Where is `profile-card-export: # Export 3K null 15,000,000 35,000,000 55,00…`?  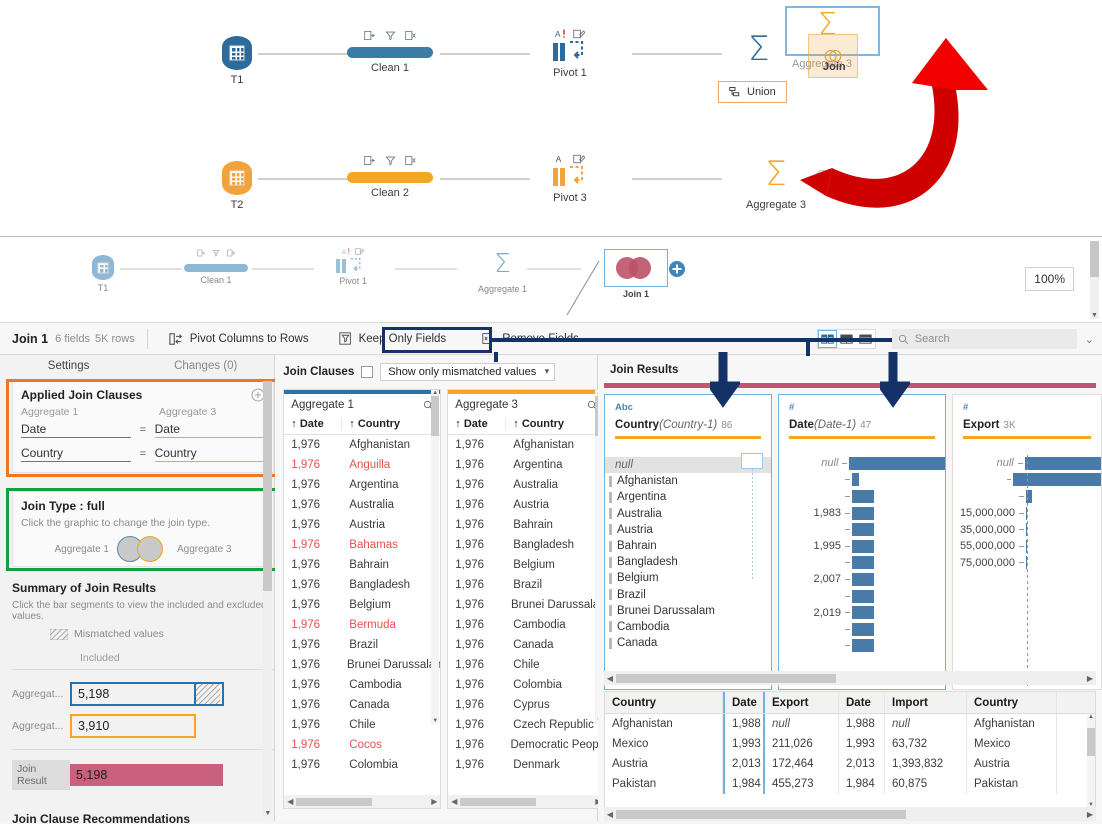
profile-card-export: # Export 3K null 15,000,000 35,000,000 55,00… is located at coordinates (1027, 542).